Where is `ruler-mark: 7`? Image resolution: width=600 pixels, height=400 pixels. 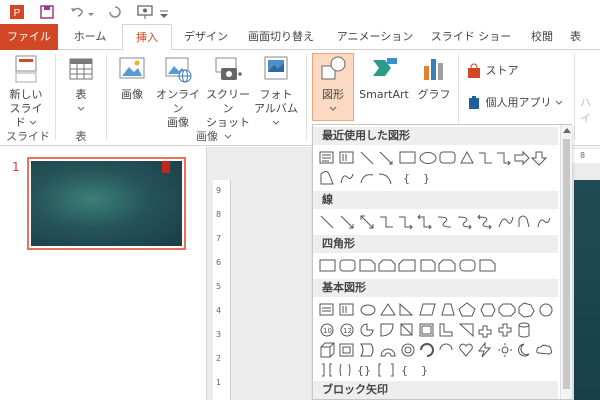 ruler-mark: 7 is located at coordinates (219, 238).